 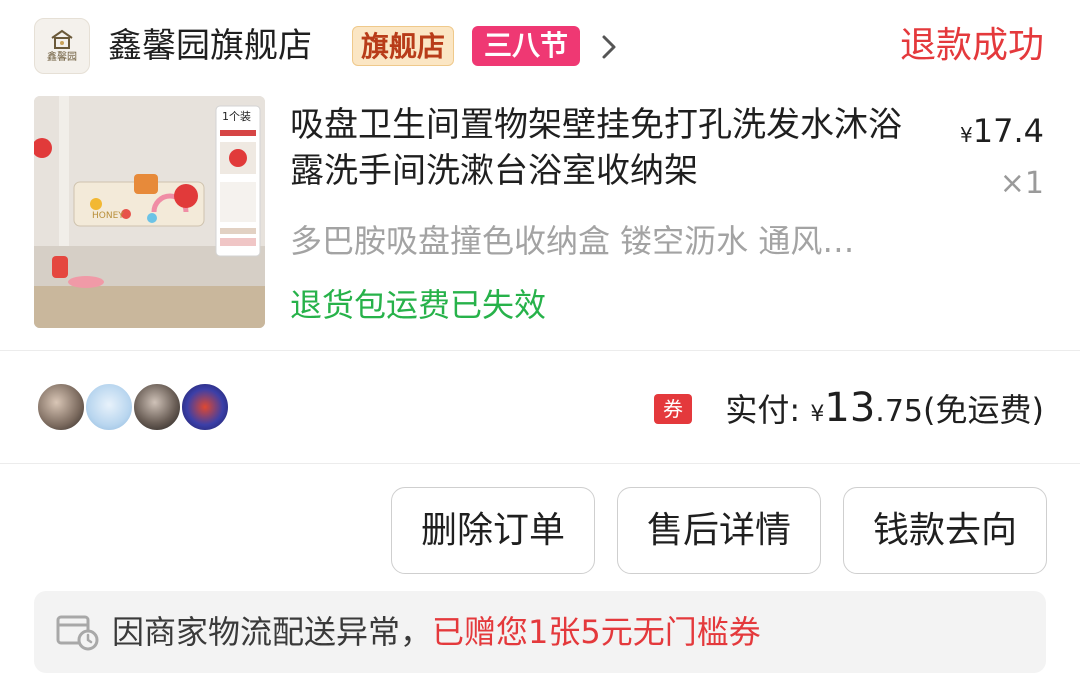 What do you see at coordinates (493, 530) in the screenshot?
I see `delete-order-button: 删除订单` at bounding box center [493, 530].